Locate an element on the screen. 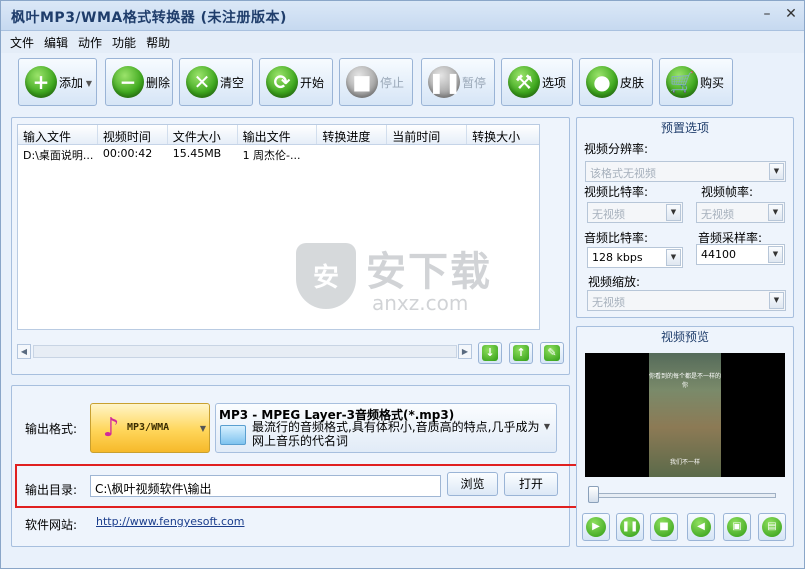 Image resolution: width=805 pixels, height=569 pixels. minimize-button: – is located at coordinates (767, 15).